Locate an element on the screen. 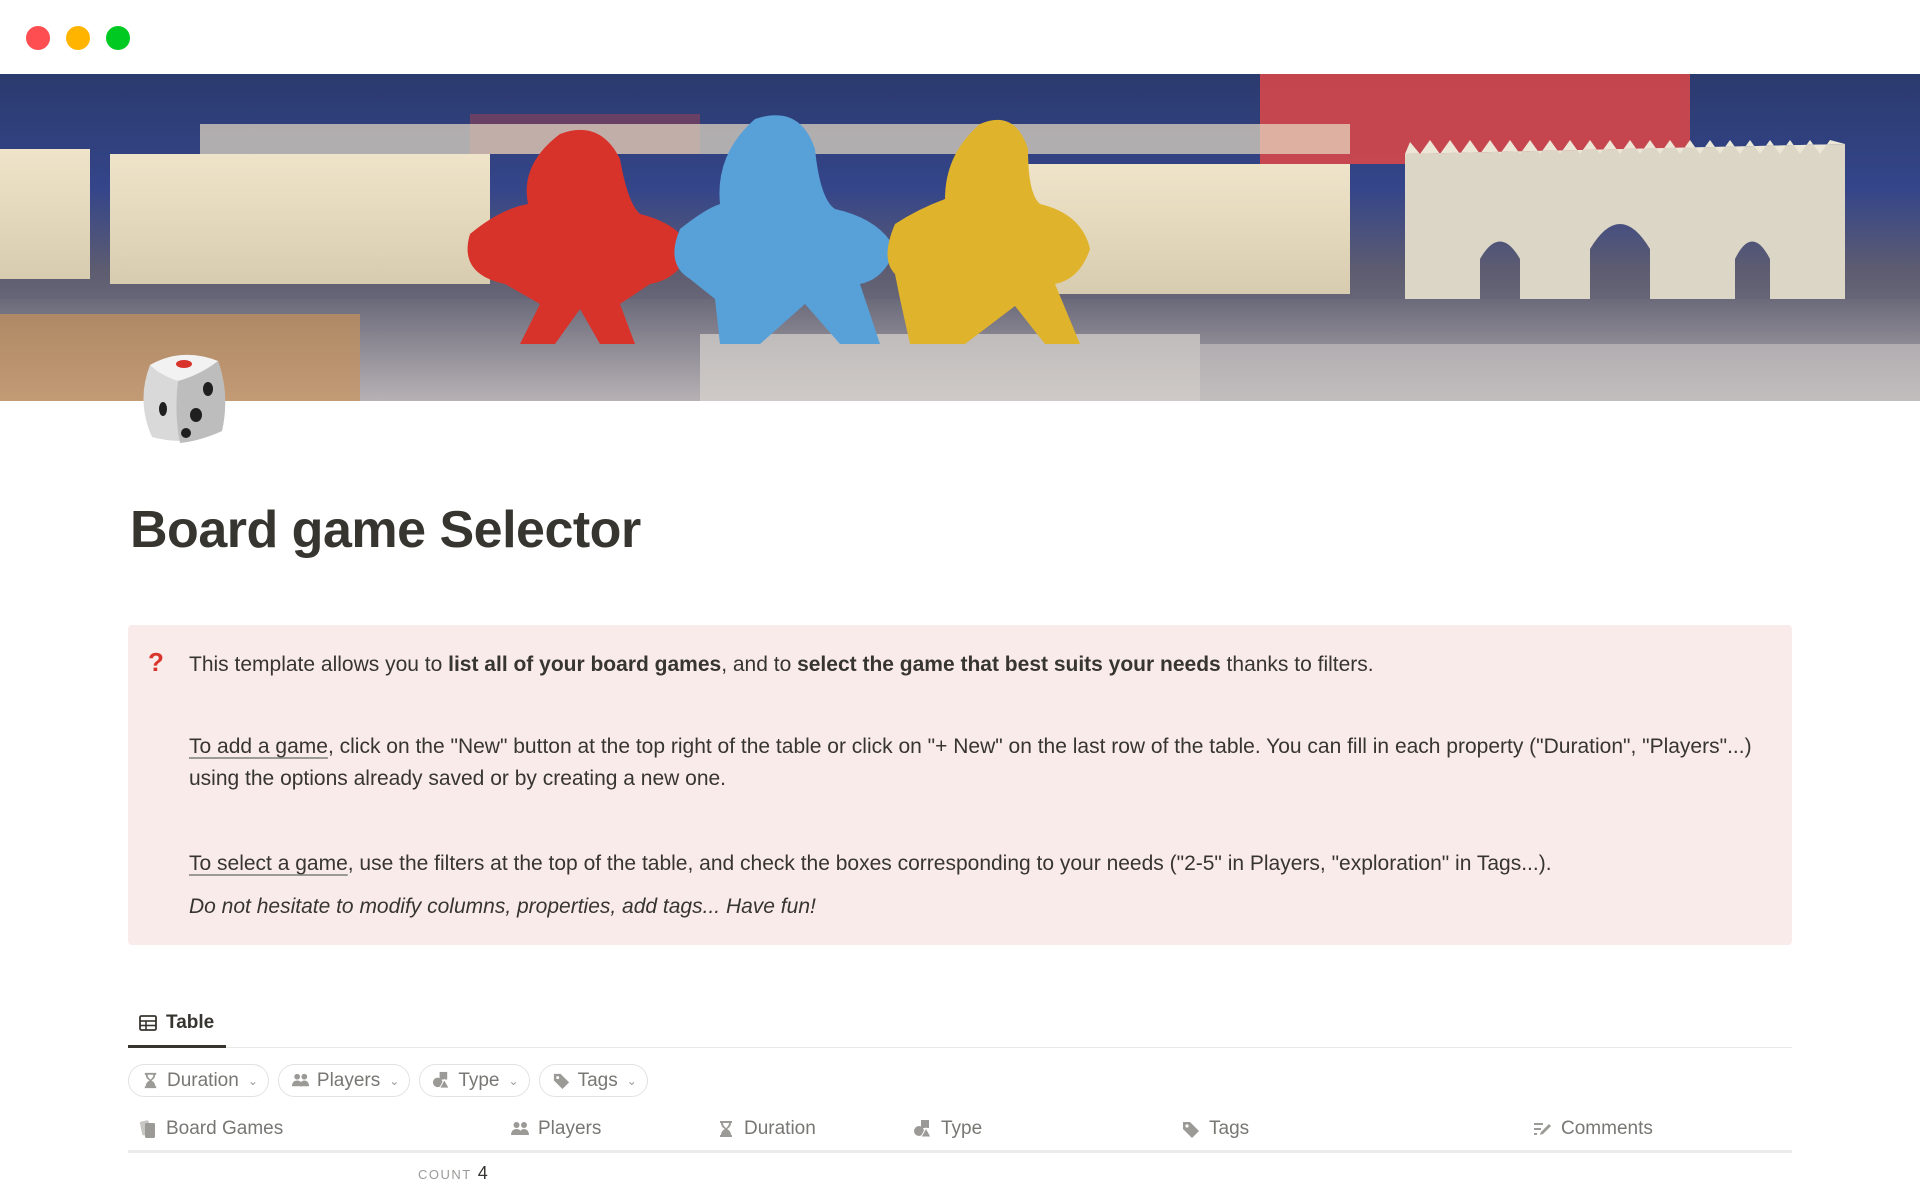 The image size is (1920, 1200). filter-players: Players ⌄ is located at coordinates (344, 1080).